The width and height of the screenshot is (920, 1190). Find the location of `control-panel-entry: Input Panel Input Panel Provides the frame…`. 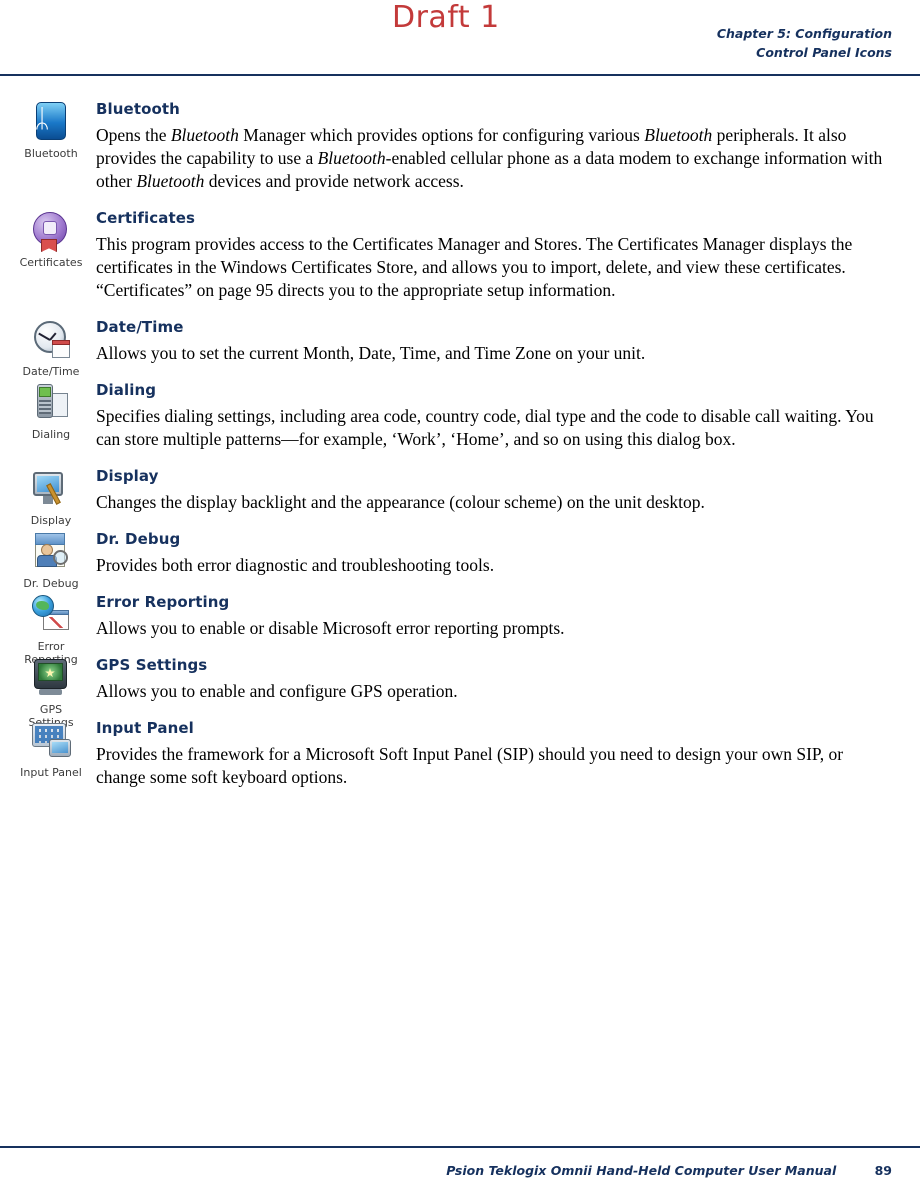

control-panel-entry: Input Panel Input Panel Provides the frame… is located at coordinates (460, 754).